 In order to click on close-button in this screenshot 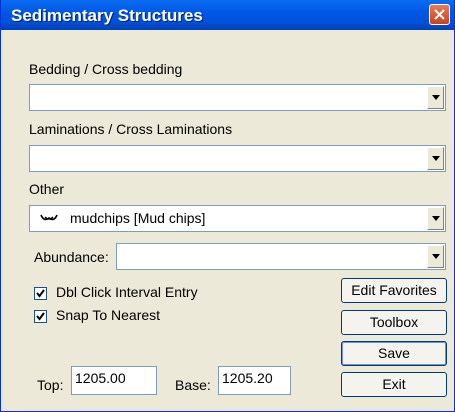, I will do `click(439, 14)`.